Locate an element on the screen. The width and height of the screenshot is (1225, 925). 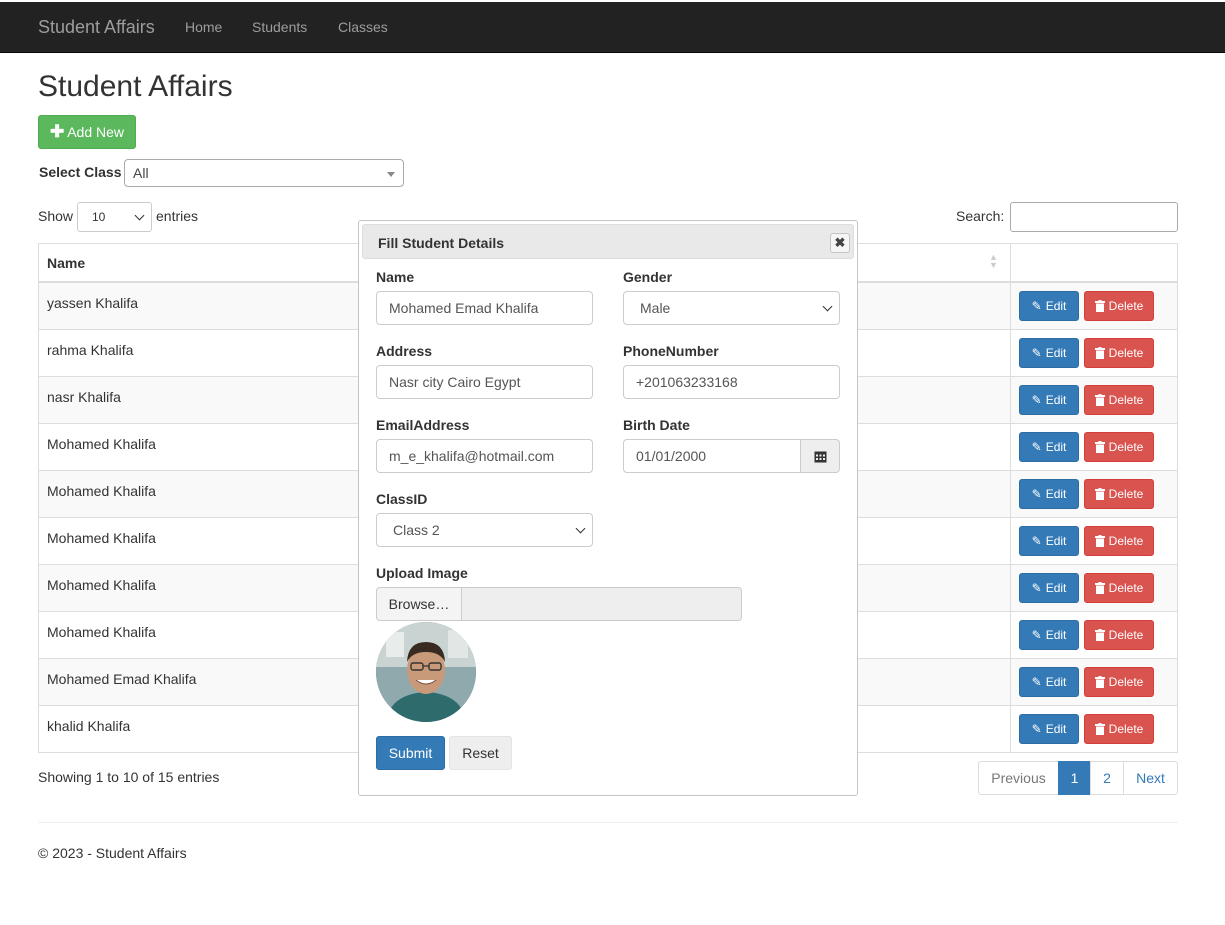
select-class-value: All is located at coordinates (141, 173).